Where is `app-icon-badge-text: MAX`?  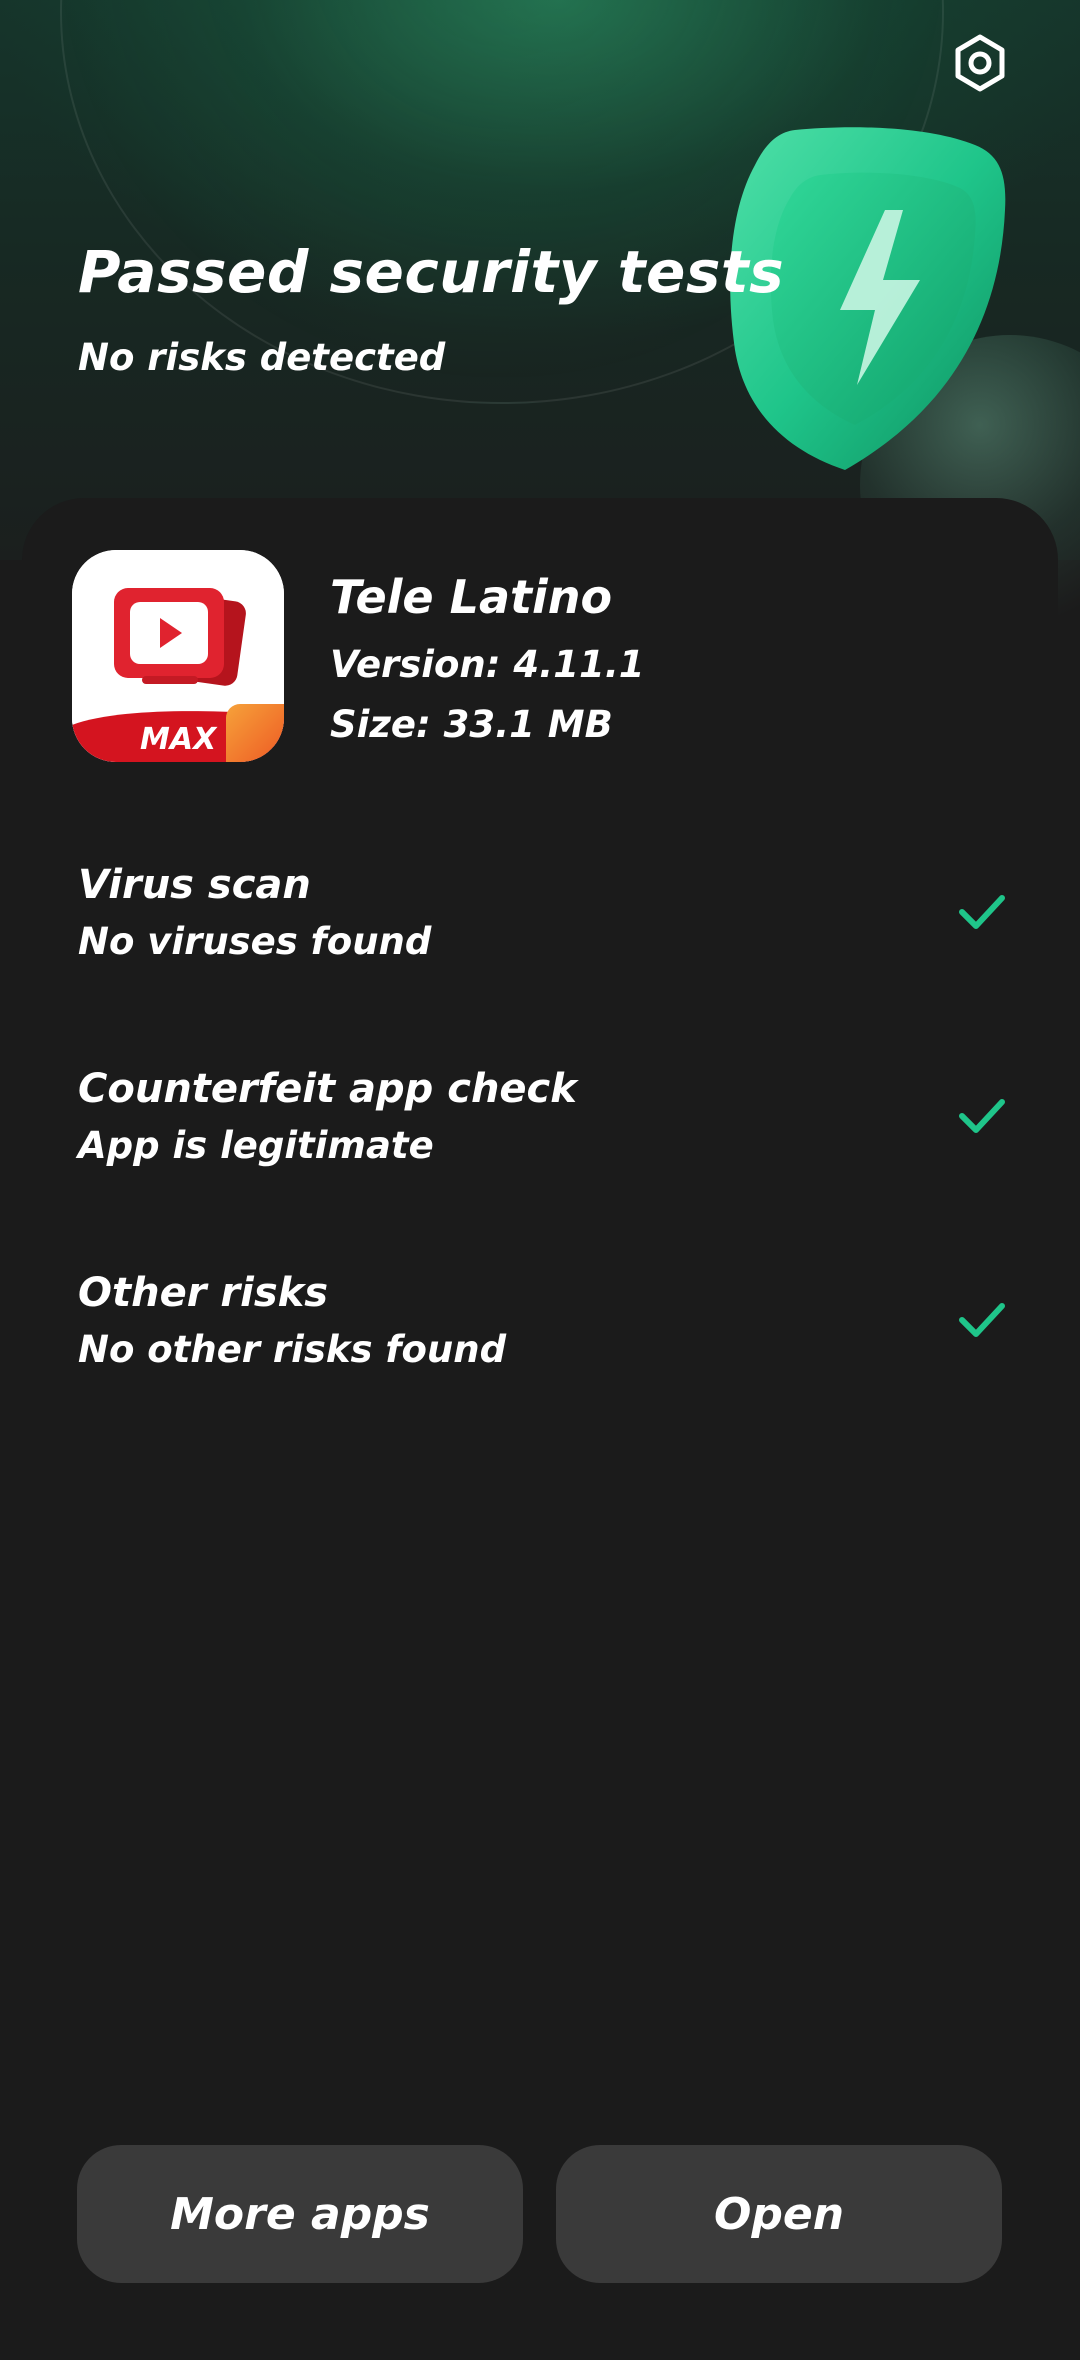 app-icon-badge-text: MAX is located at coordinates (178, 739).